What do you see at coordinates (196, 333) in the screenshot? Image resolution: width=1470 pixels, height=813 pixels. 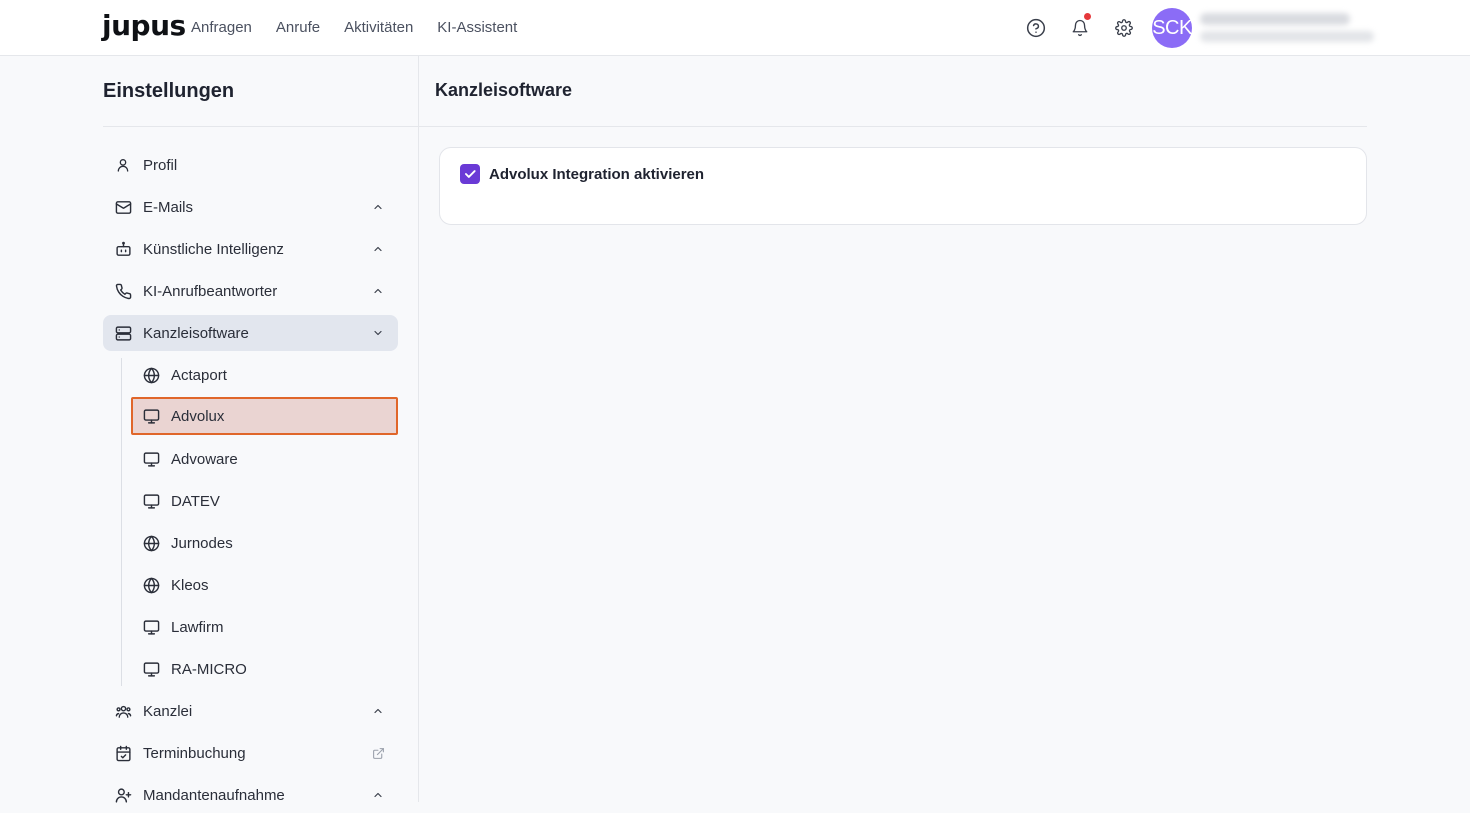 I see `sidebar-item-label: Kanzleisoftware` at bounding box center [196, 333].